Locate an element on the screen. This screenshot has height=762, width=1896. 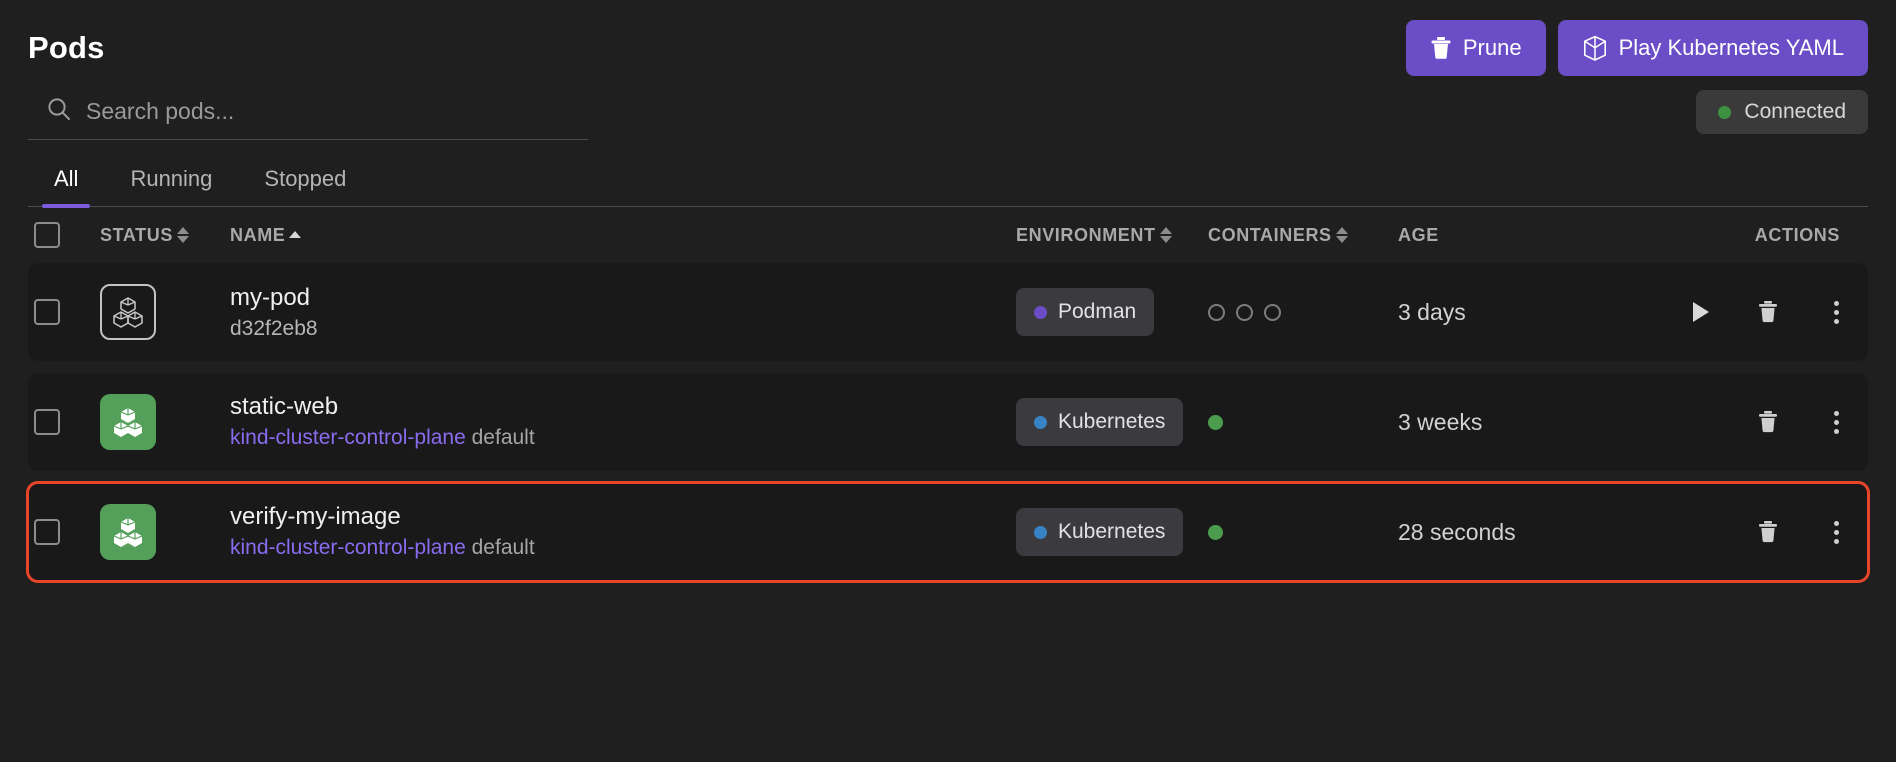
pod-name: static-web is located at coordinates (284, 407).